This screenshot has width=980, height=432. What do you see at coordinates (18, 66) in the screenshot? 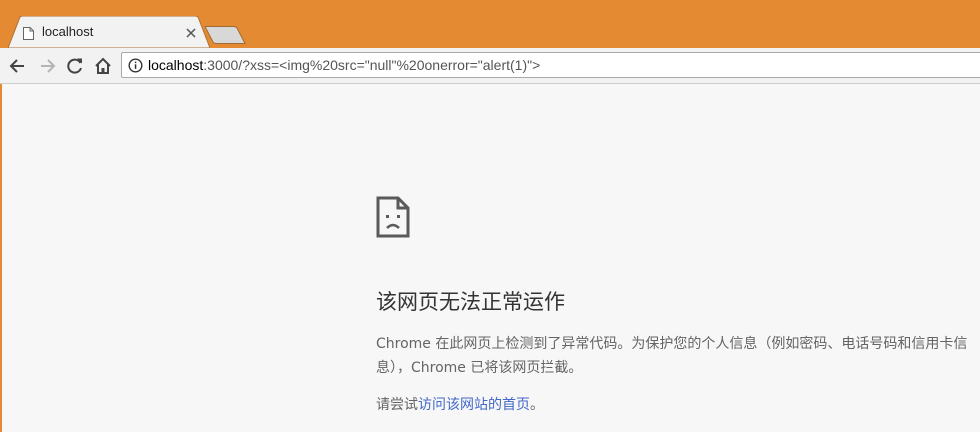
I see `arrow-left-icon` at bounding box center [18, 66].